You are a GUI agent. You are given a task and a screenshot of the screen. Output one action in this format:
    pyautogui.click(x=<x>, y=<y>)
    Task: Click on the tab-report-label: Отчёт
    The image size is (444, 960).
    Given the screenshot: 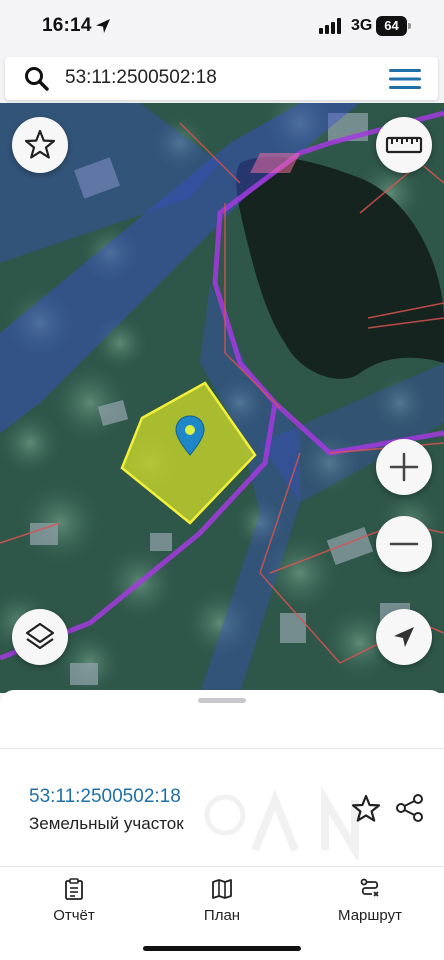 What is the action you would take?
    pyautogui.click(x=74, y=915)
    